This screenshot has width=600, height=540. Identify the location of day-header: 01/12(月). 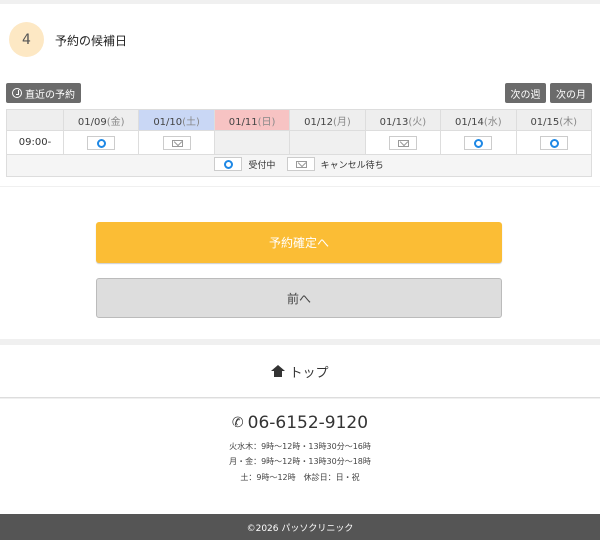
(327, 120).